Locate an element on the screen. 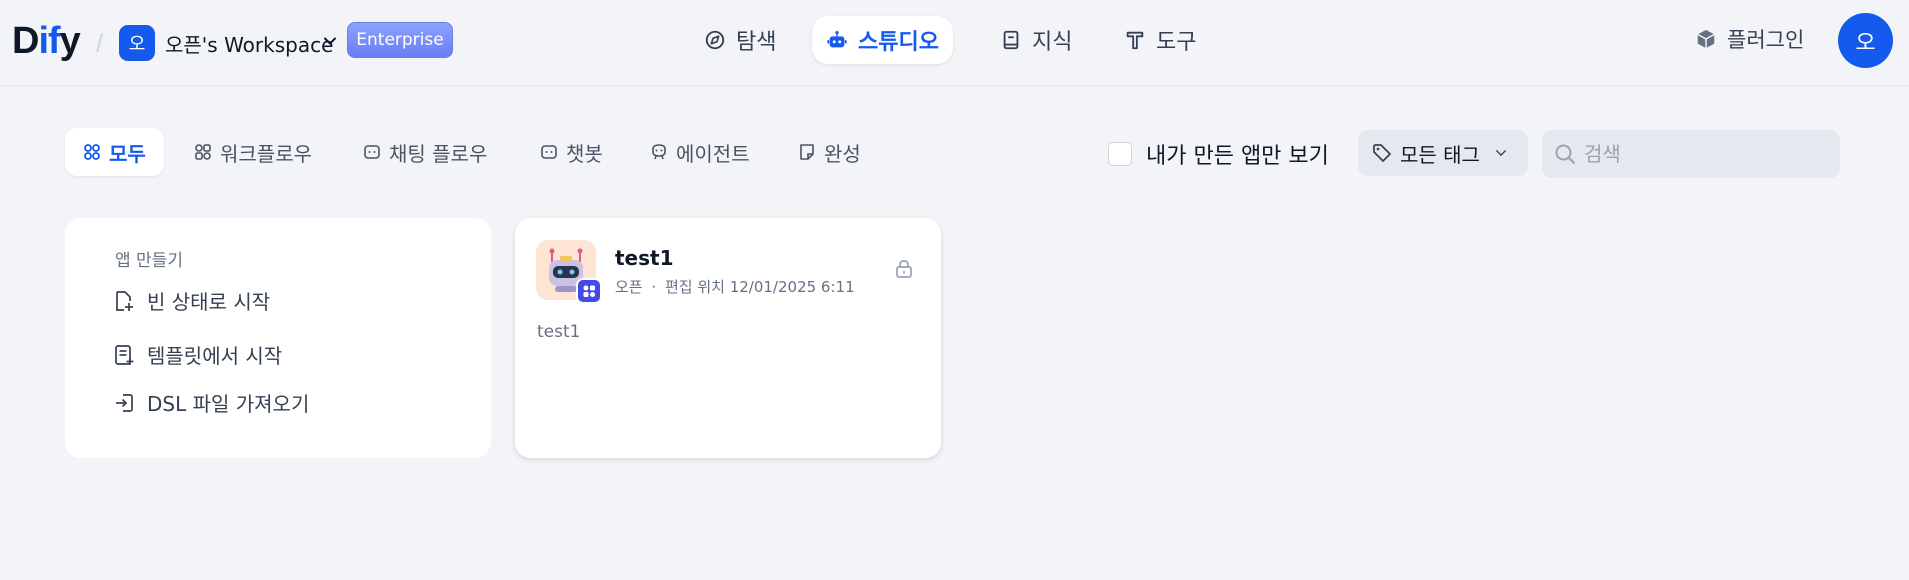 This screenshot has width=1909, height=580. import-dsl-label: DSL 파일 가져오기 is located at coordinates (228, 404).